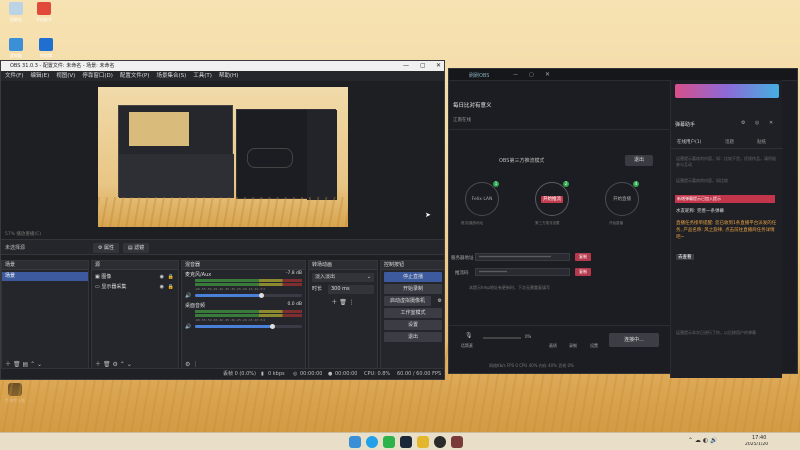  Describe the element at coordinates (689, 142) in the screenshot. I see `tab-online: 在线用户(1)` at that location.